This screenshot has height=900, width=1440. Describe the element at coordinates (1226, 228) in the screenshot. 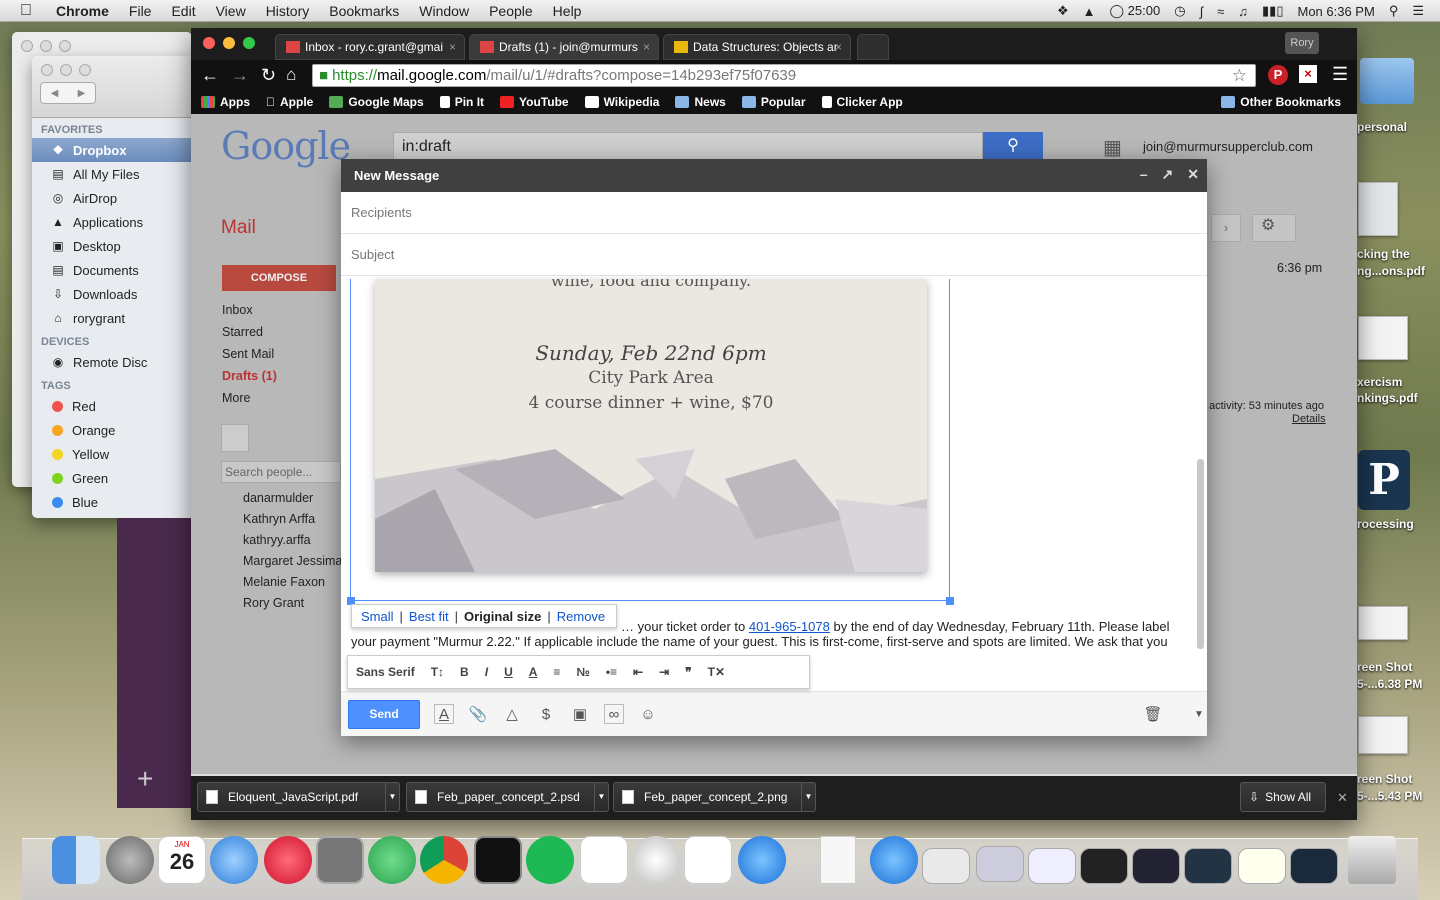

I see `next-page-icon: ›` at that location.